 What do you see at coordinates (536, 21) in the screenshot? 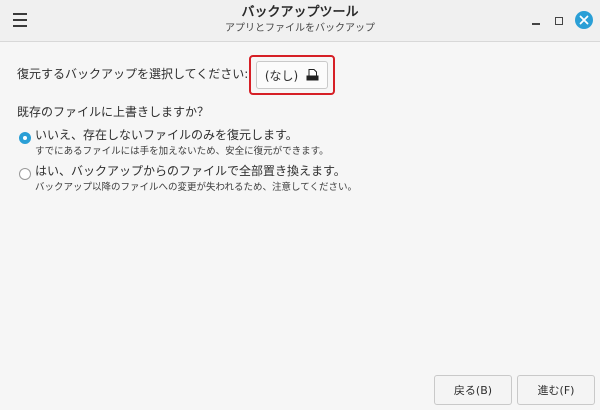
I see `minimize-icon` at bounding box center [536, 21].